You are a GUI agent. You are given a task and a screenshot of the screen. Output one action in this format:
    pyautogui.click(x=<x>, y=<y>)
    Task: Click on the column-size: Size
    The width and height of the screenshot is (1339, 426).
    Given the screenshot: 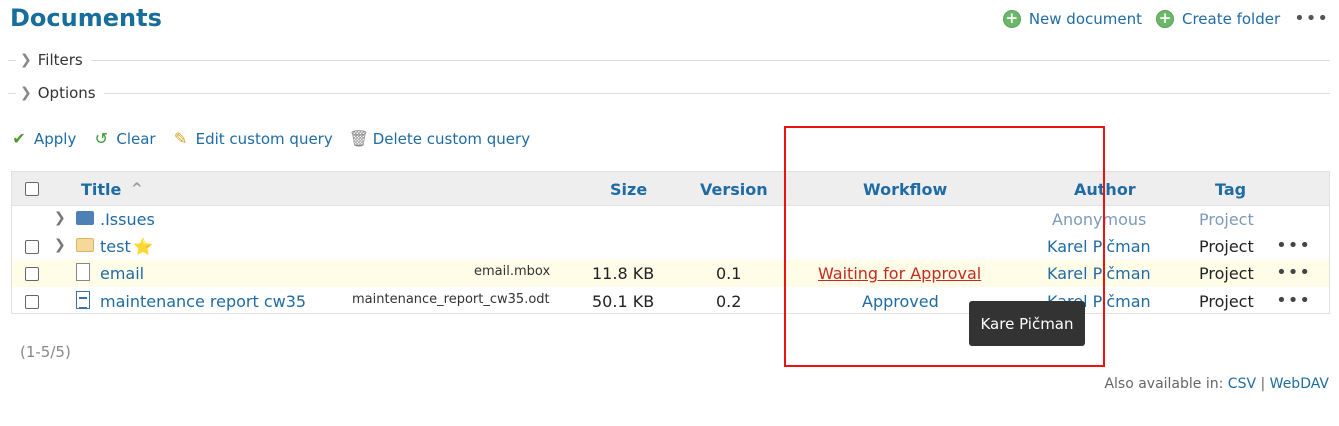 What is the action you would take?
    pyautogui.click(x=628, y=189)
    